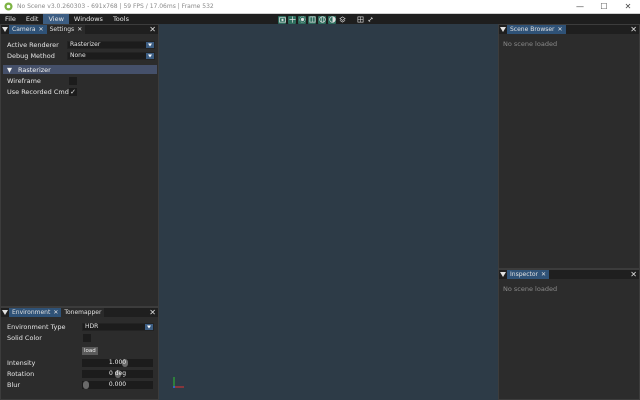  I want to click on tab-inspector-label: Inspector, so click(524, 274).